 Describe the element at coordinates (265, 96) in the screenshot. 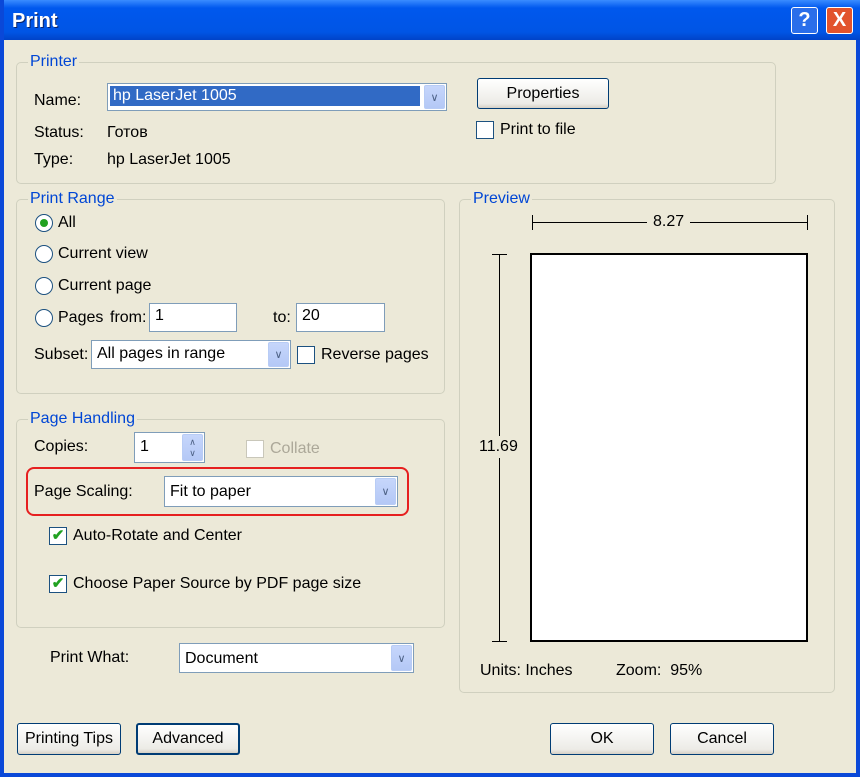

I see `printer-name-value: hp LaserJet 1005` at that location.